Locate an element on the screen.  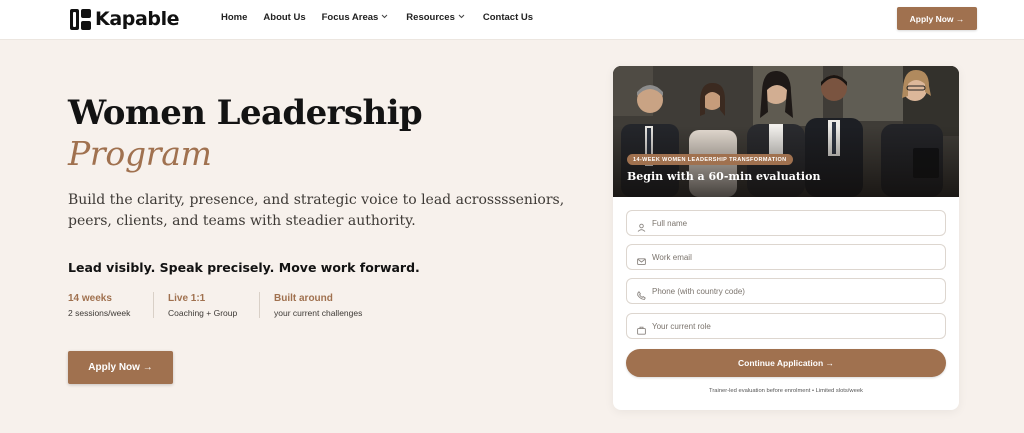
full-name-field is located at coordinates (786, 223).